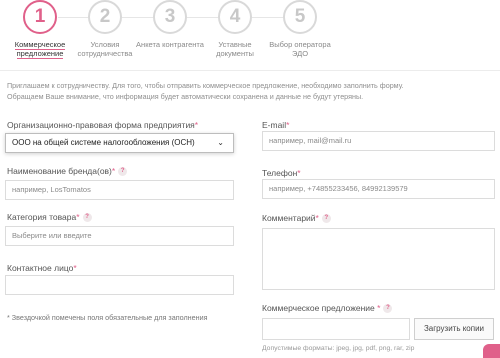  Describe the element at coordinates (296, 218) in the screenshot. I see `comment-label: Комментарий*?` at that location.